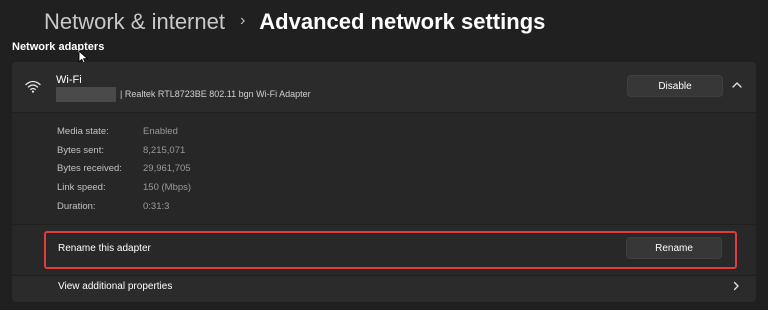 This screenshot has width=768, height=310. Describe the element at coordinates (33, 86) in the screenshot. I see `wifi-icon` at that location.